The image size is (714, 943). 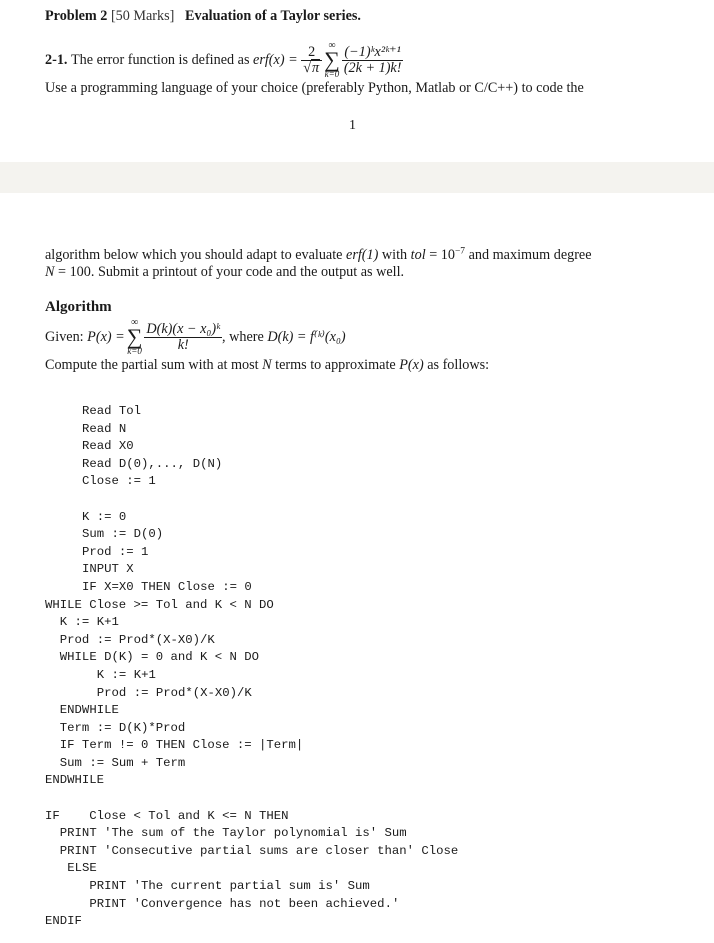 What do you see at coordinates (112, 411) in the screenshot?
I see `code-line: Read Tol` at bounding box center [112, 411].